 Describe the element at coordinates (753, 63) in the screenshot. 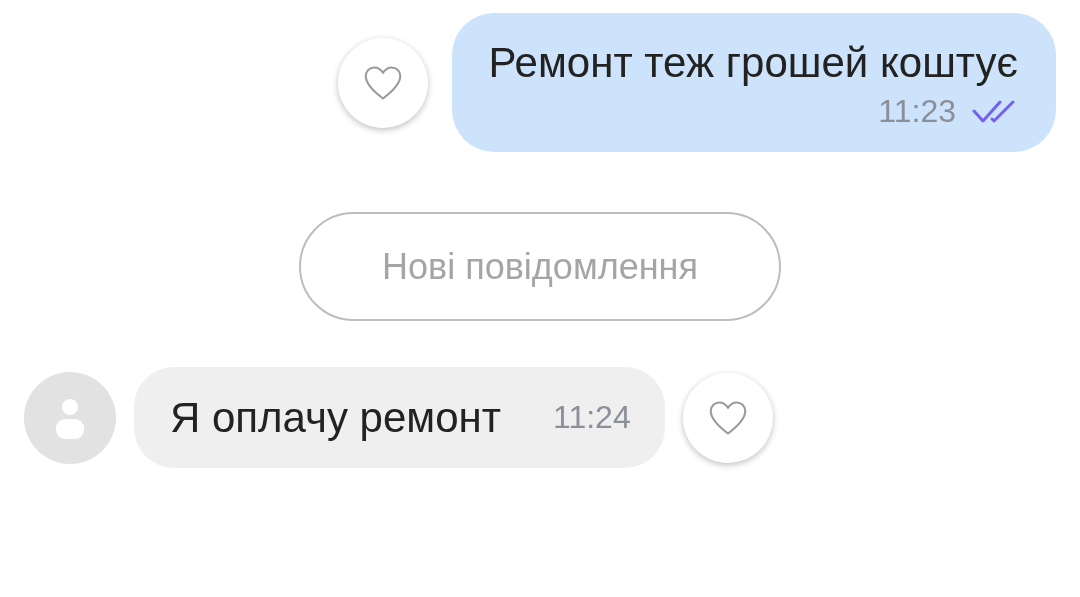

I see `message-text: Ремонт теж грошей коштує` at that location.